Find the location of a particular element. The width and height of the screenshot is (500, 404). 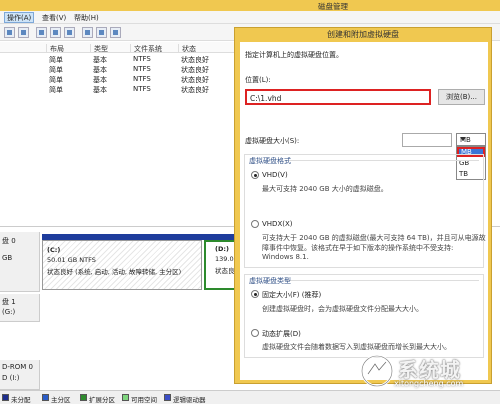

disk-1-sub: (G:) is located at coordinates (9, 312).